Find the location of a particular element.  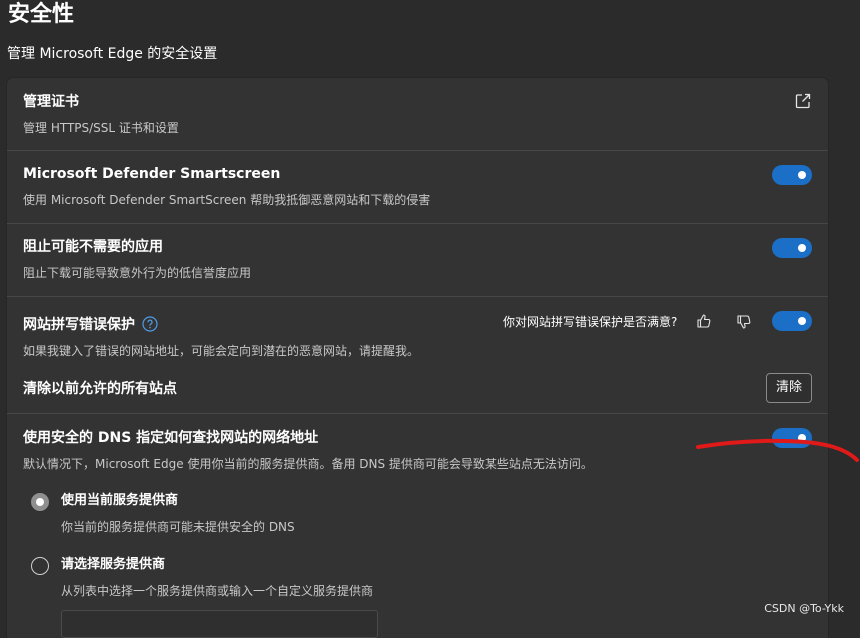

typo-protection-toggle is located at coordinates (792, 321).